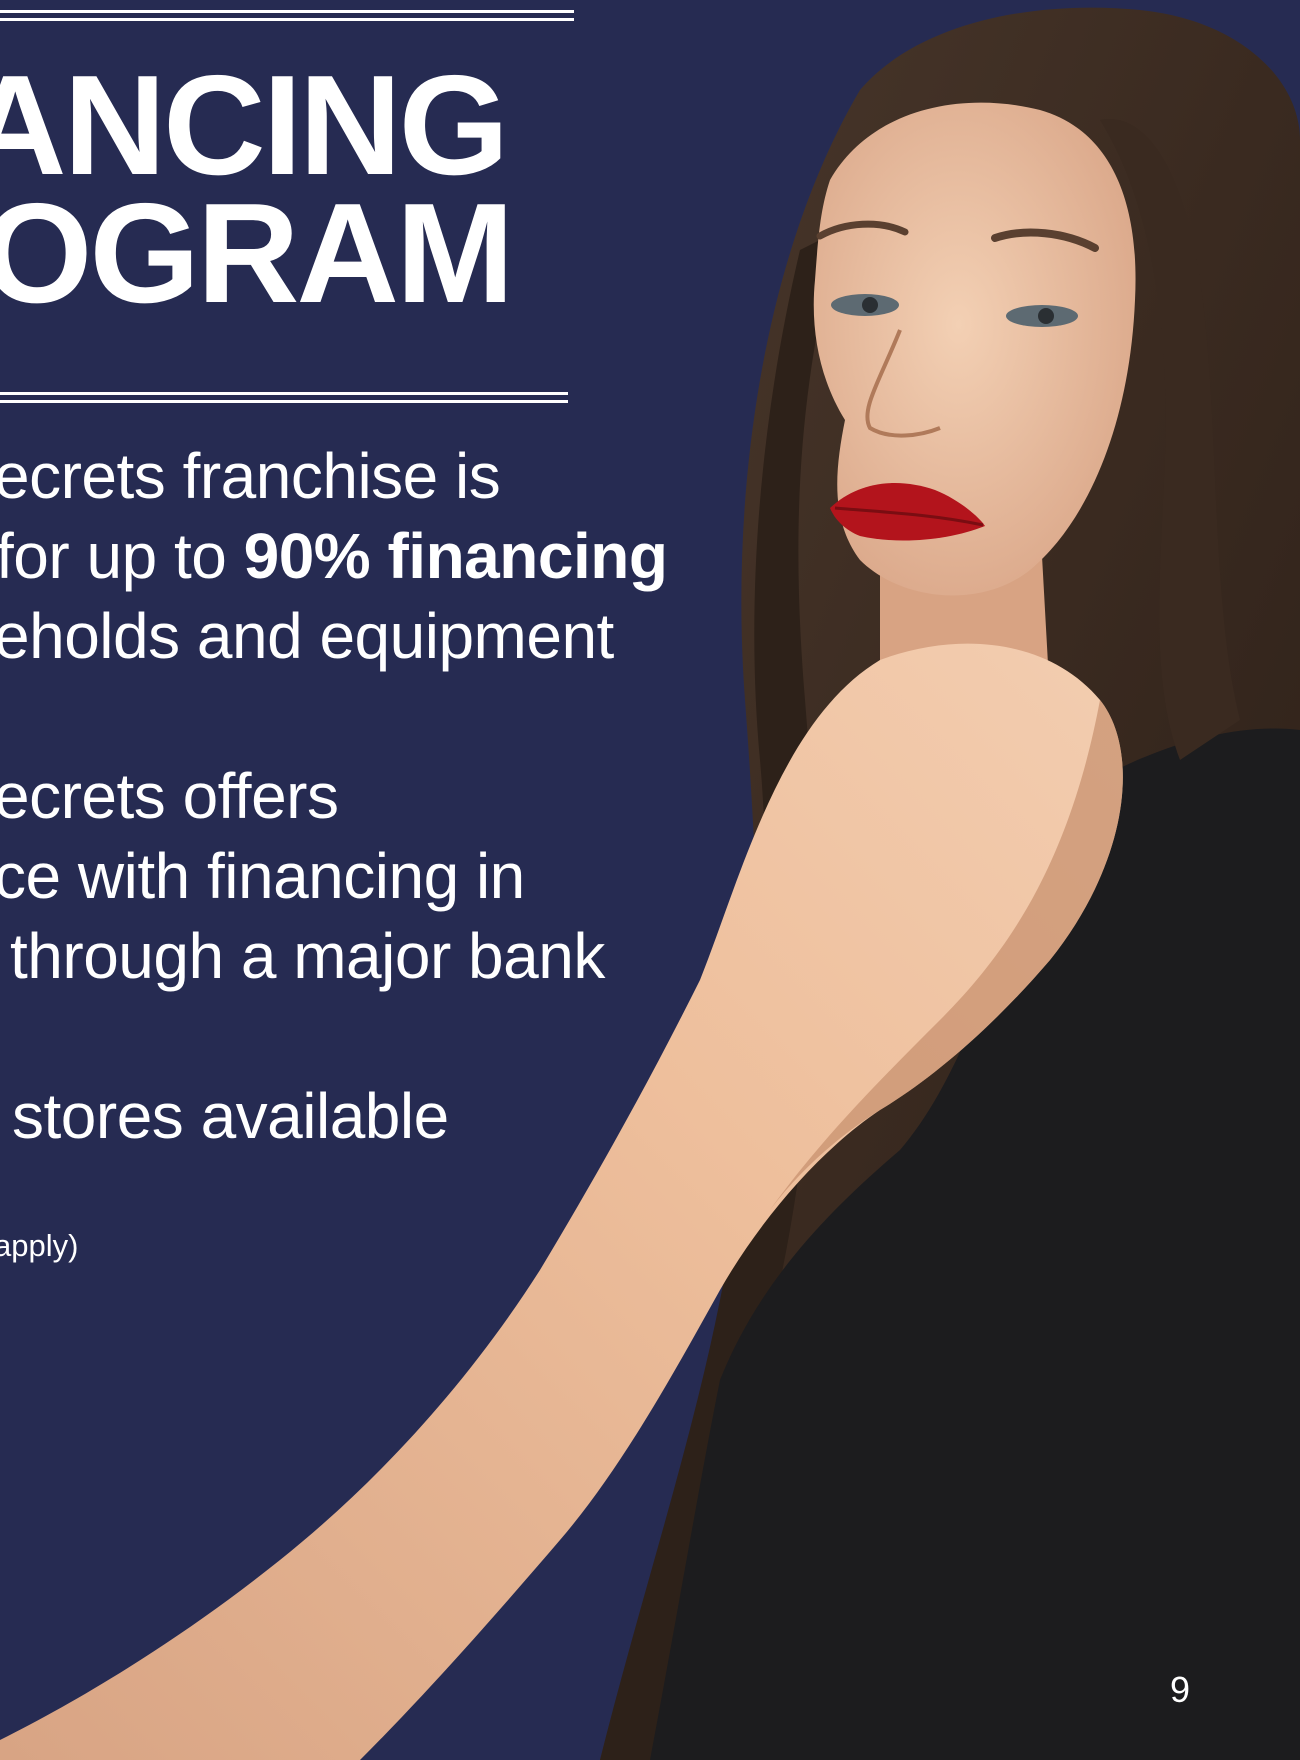 This screenshot has width=1300, height=1760. I want to click on page-number: 9, so click(1179, 1689).